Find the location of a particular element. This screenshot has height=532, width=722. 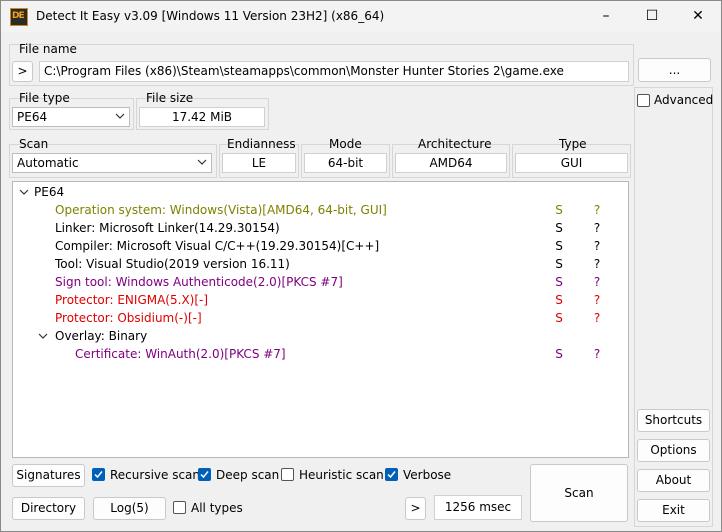

architecture-label: Architecture is located at coordinates (455, 144).